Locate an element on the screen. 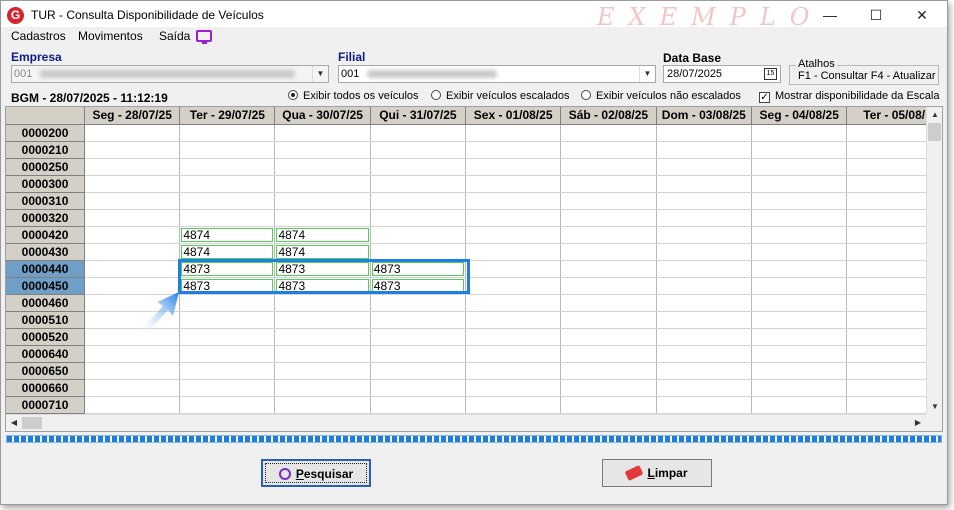 The width and height of the screenshot is (954, 510). calendar-icon: 15 is located at coordinates (770, 74).